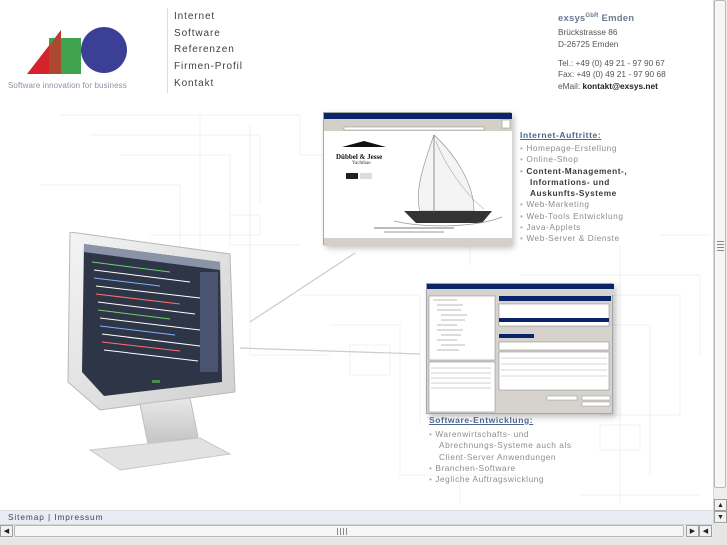 The width and height of the screenshot is (727, 545). What do you see at coordinates (569, 85) in the screenshot?
I see `email-label: eMail:` at bounding box center [569, 85].